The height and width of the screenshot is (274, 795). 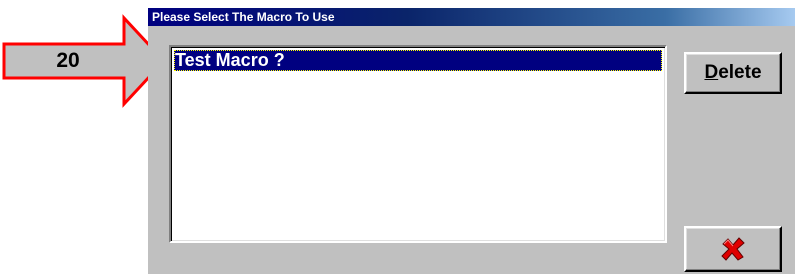 I want to click on delete-button: Delete, so click(x=733, y=73).